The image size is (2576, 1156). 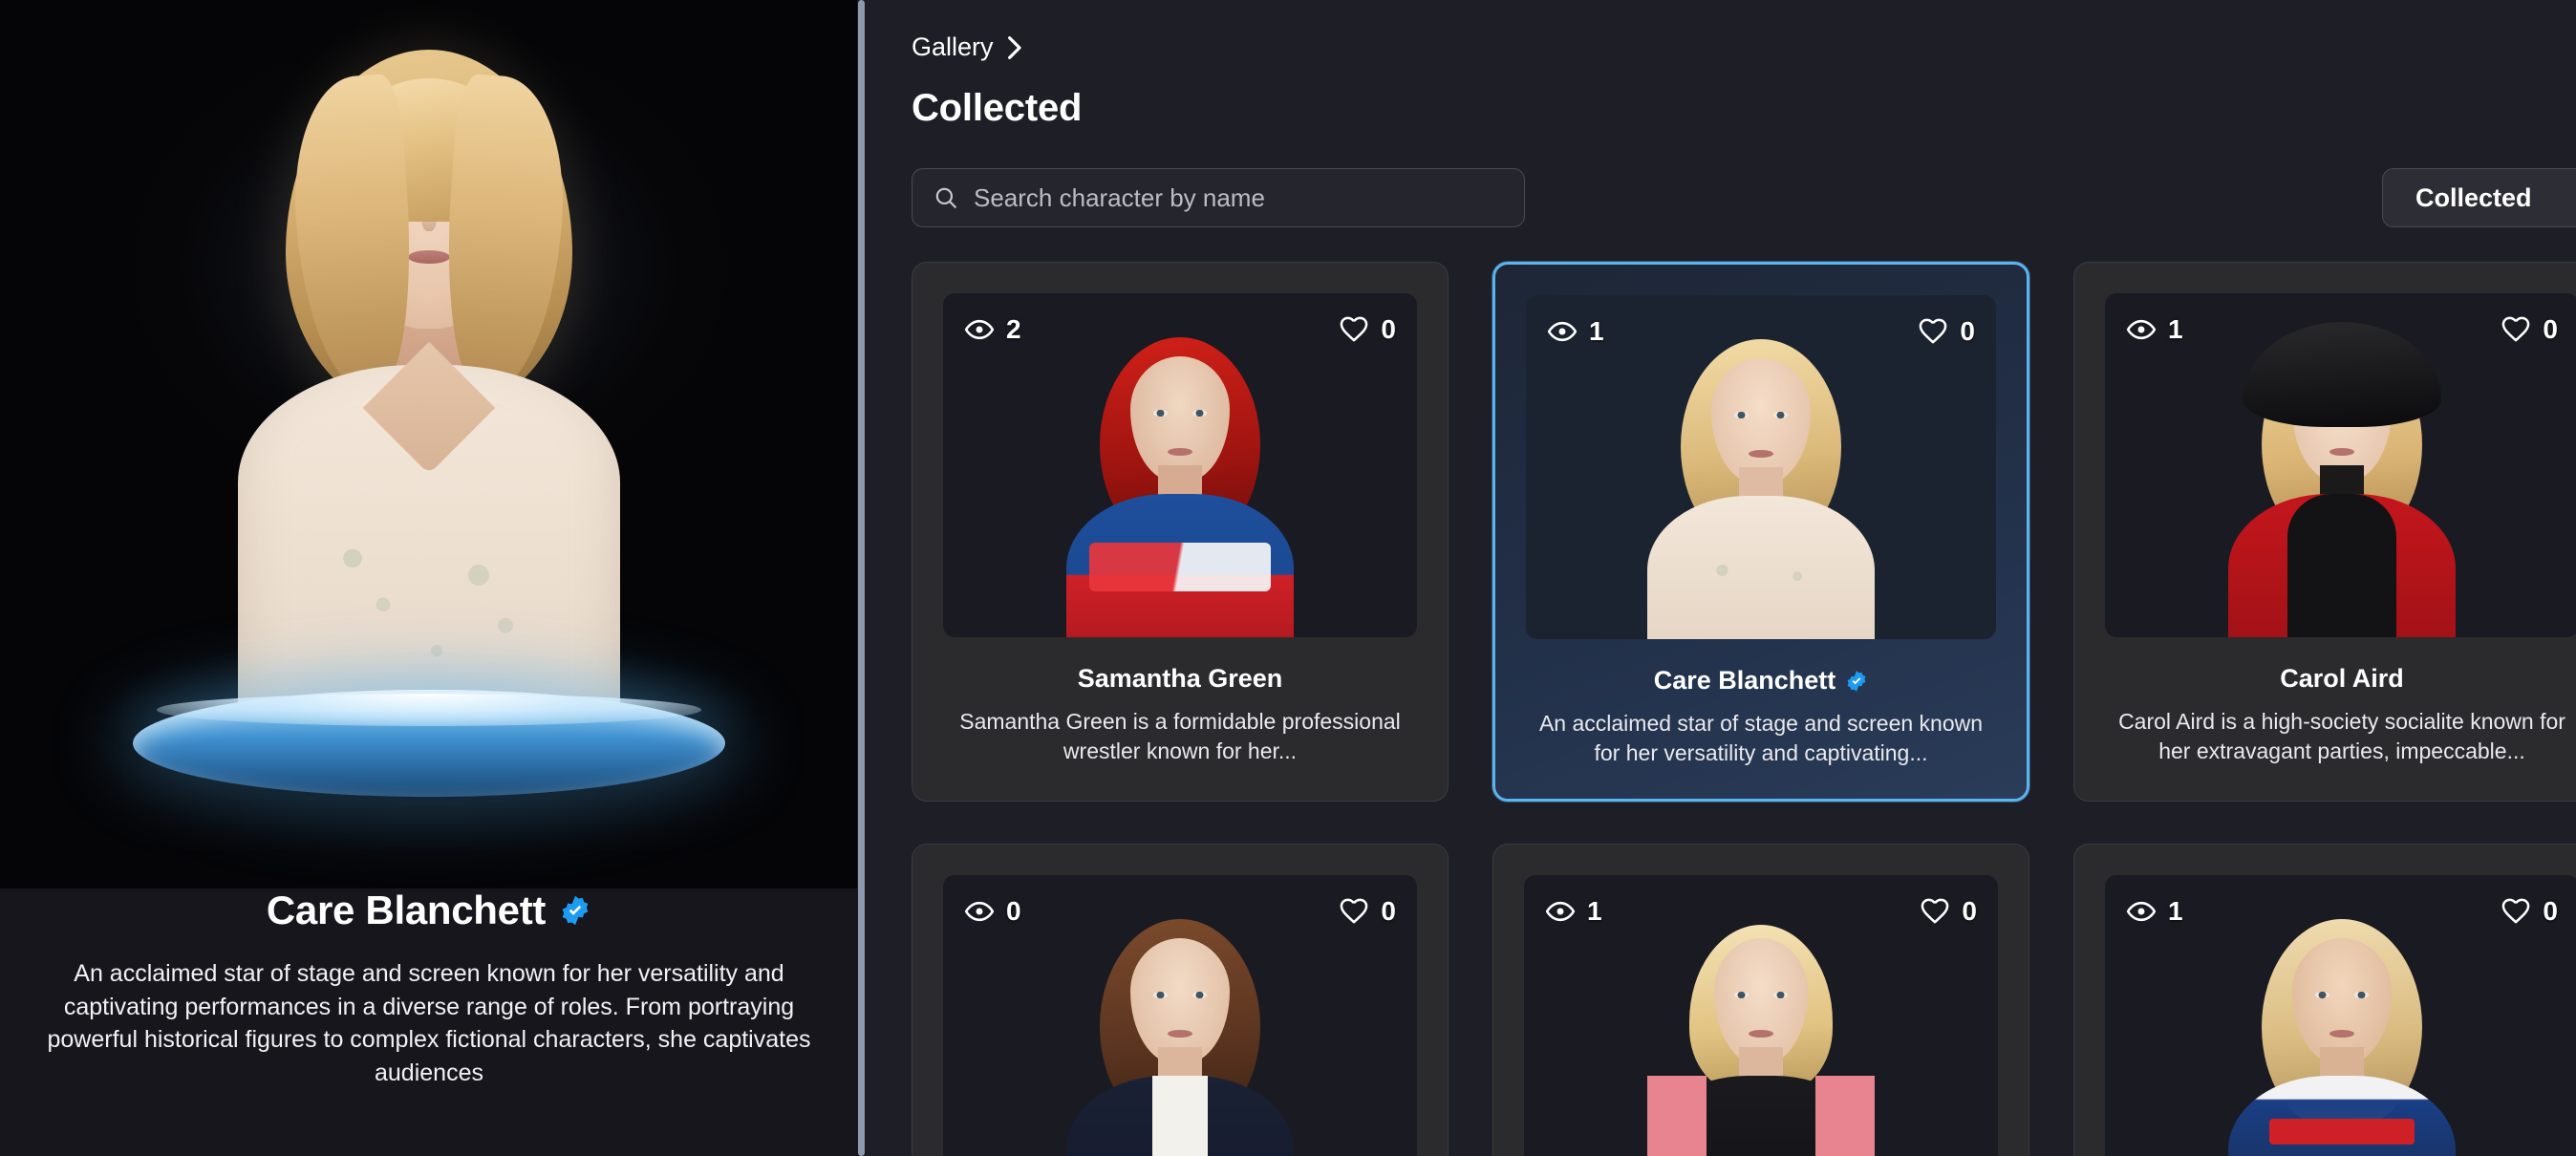 I want to click on card-name: Samantha Green, so click(x=1180, y=678).